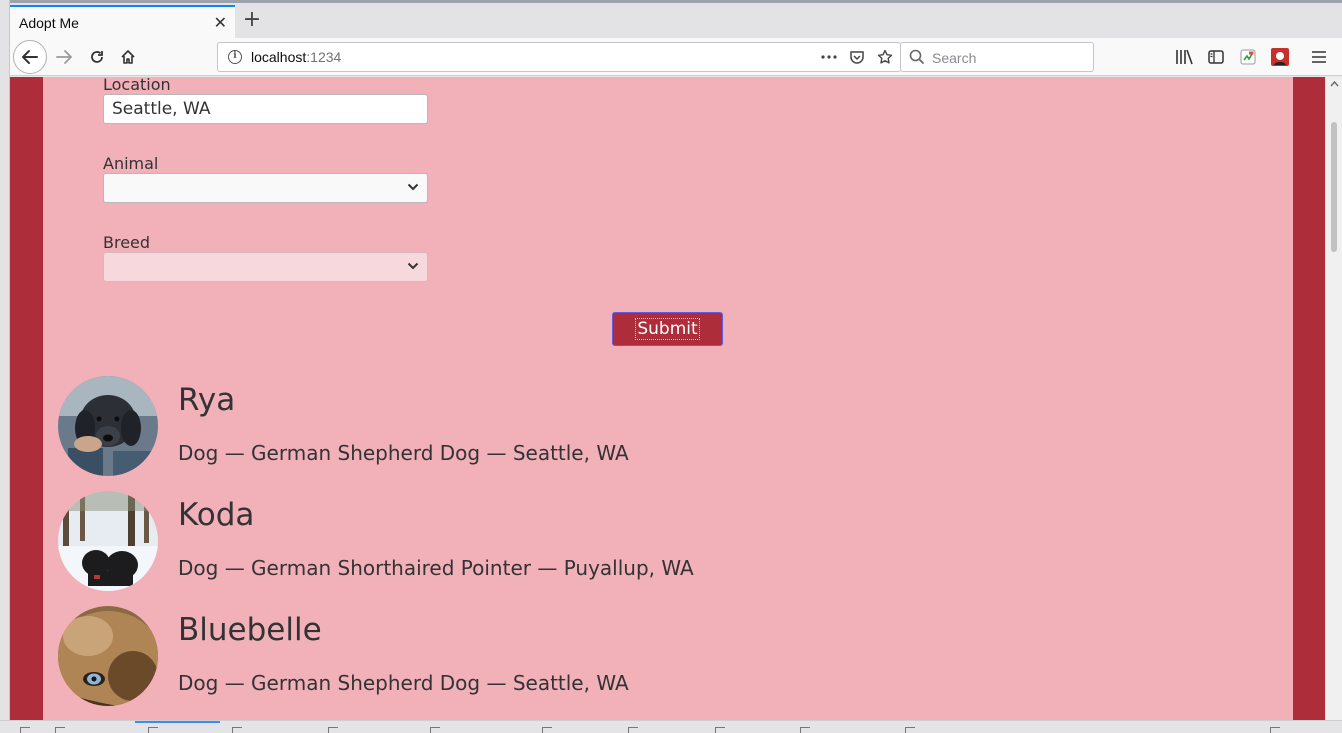  I want to click on reload-icon, so click(97, 57).